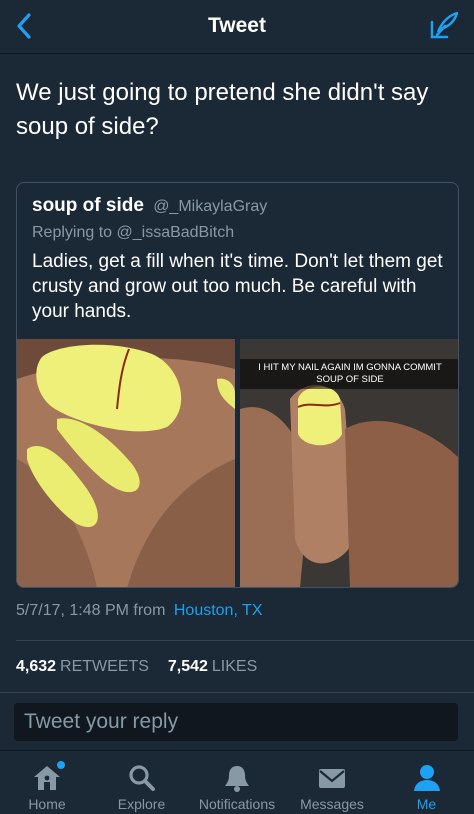 The image size is (474, 814). What do you see at coordinates (245, 640) in the screenshot?
I see `divider` at bounding box center [245, 640].